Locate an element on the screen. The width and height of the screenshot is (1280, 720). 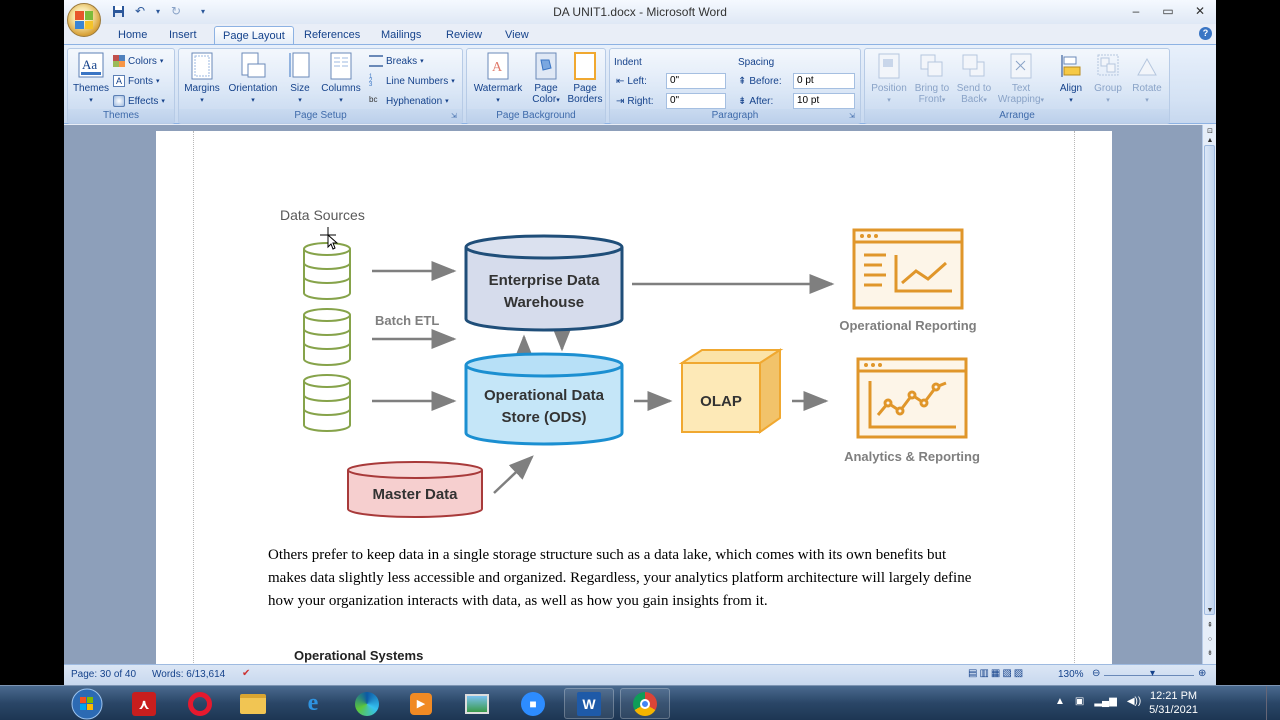
breaks-button: Breaks ▾ is located at coordinates (396, 61).